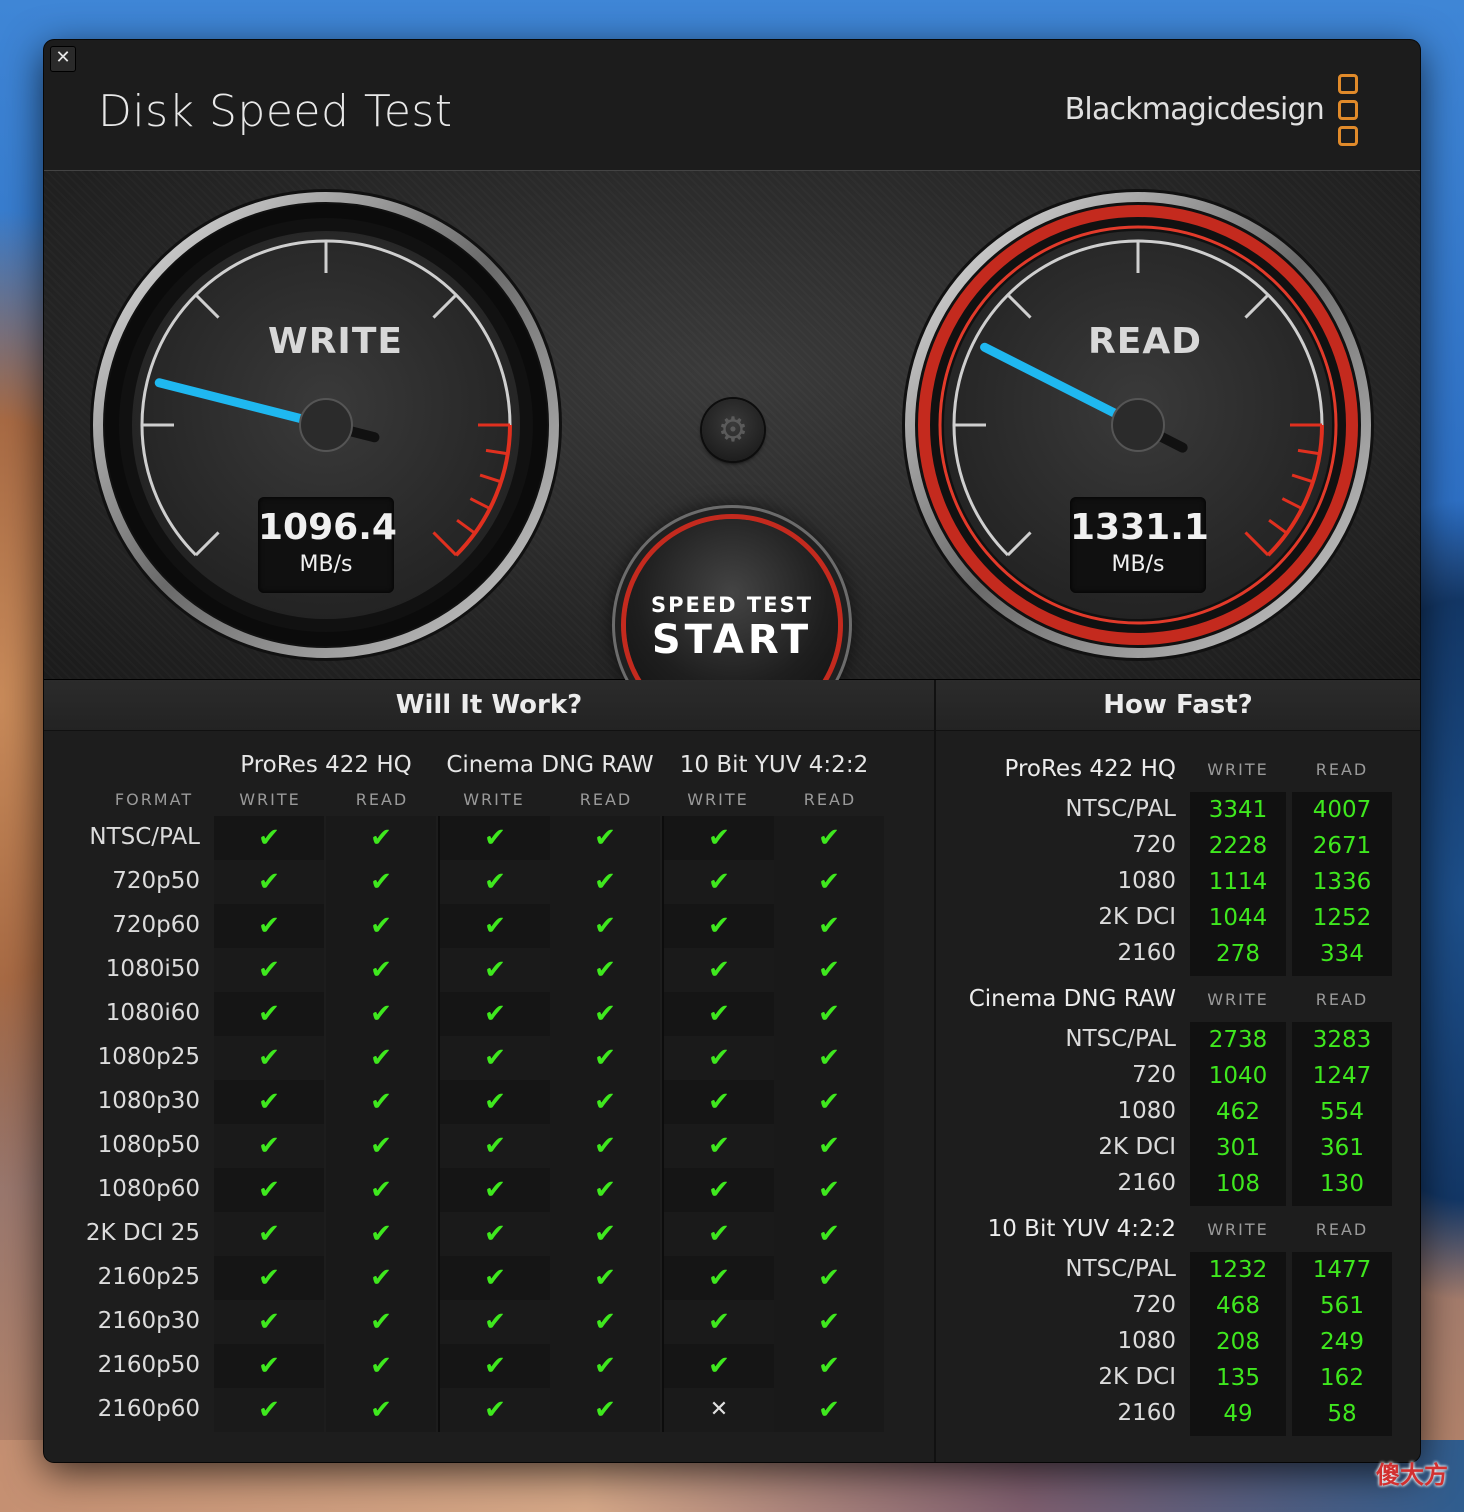 The width and height of the screenshot is (1464, 1512). Describe the element at coordinates (1342, 1112) in the screenshot. I see `read-speed-cell: 554` at that location.